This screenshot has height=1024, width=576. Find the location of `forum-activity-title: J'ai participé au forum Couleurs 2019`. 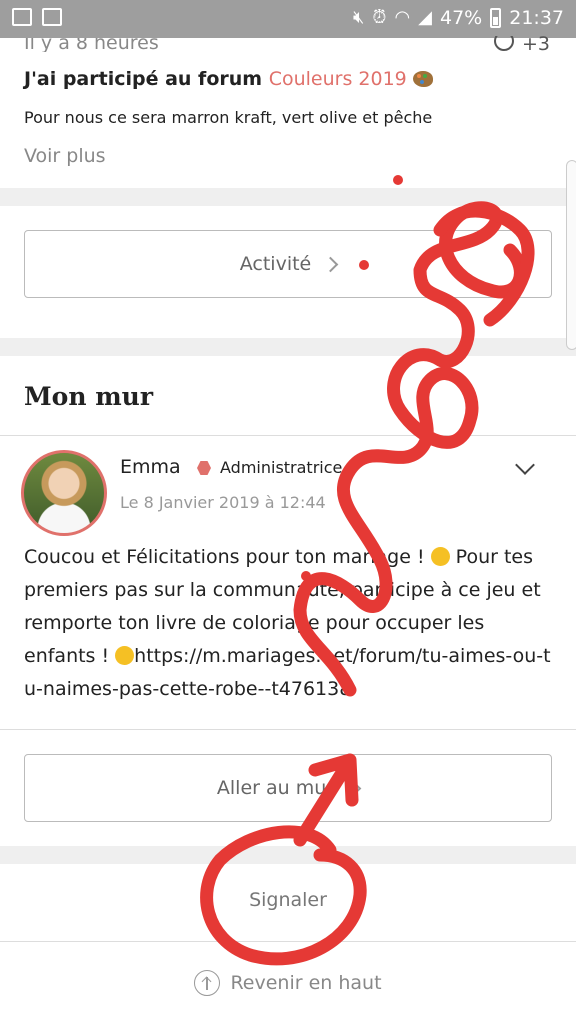

forum-activity-title: J'ai participé au forum Couleurs 2019 is located at coordinates (228, 79).